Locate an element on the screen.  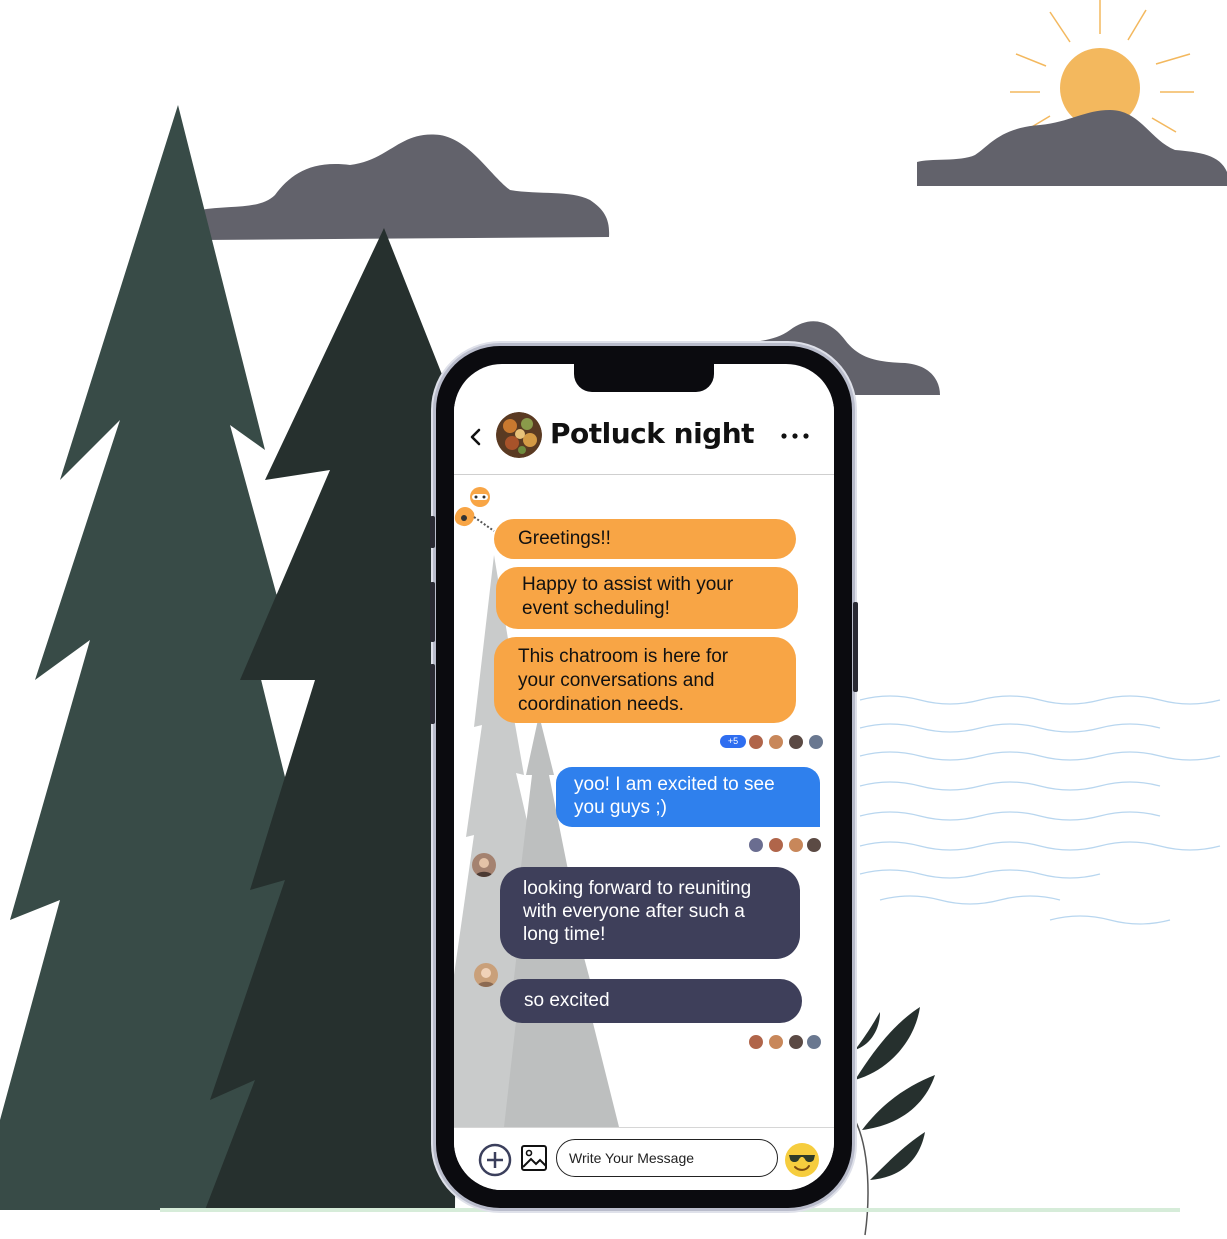
chat-title: Potluck night is located at coordinates (652, 433).